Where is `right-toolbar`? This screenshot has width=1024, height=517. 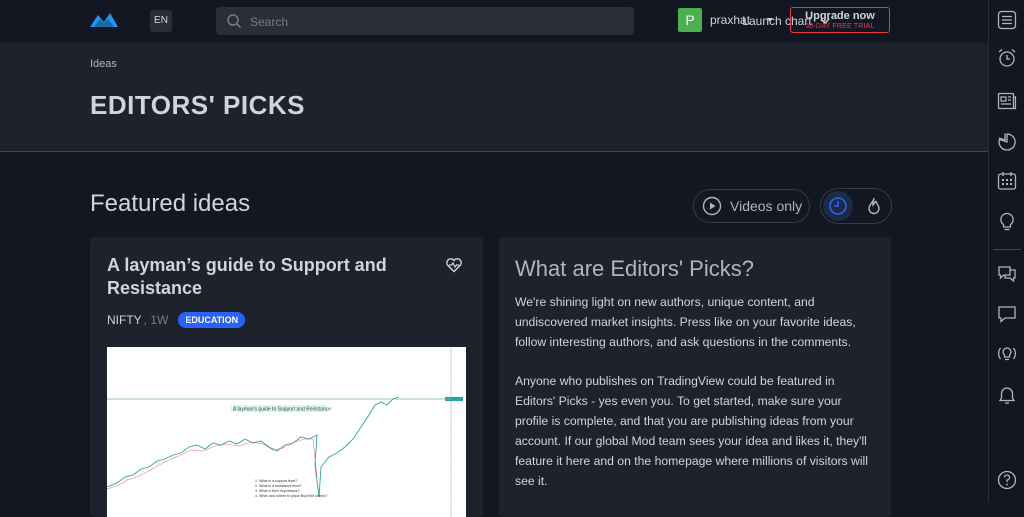 right-toolbar is located at coordinates (1006, 251).